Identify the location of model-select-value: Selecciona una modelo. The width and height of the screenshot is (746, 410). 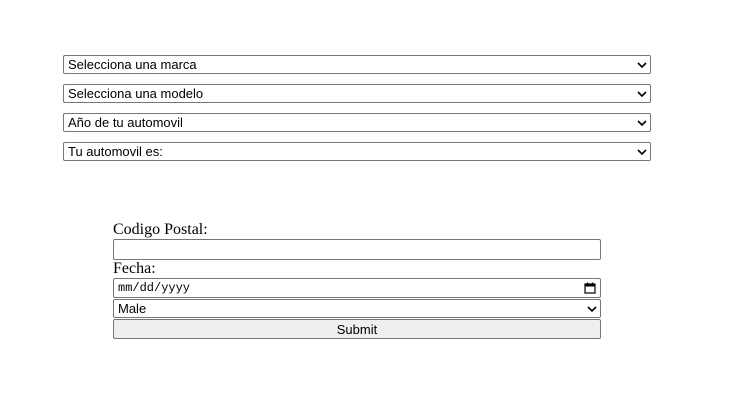
(136, 93).